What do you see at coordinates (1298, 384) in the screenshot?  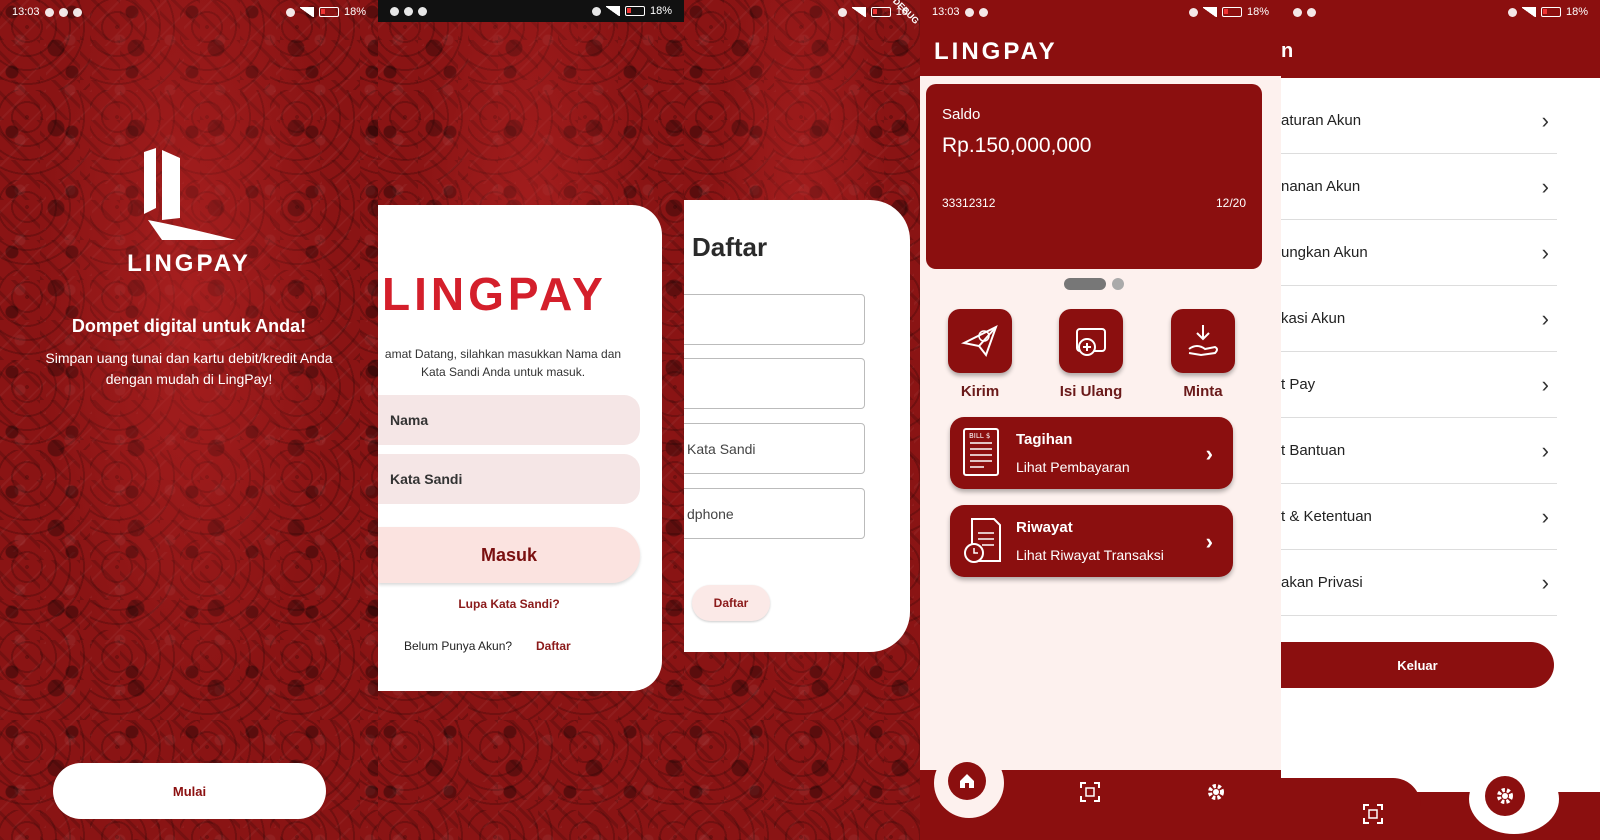 I see `settings-item-label: t Pay` at bounding box center [1298, 384].